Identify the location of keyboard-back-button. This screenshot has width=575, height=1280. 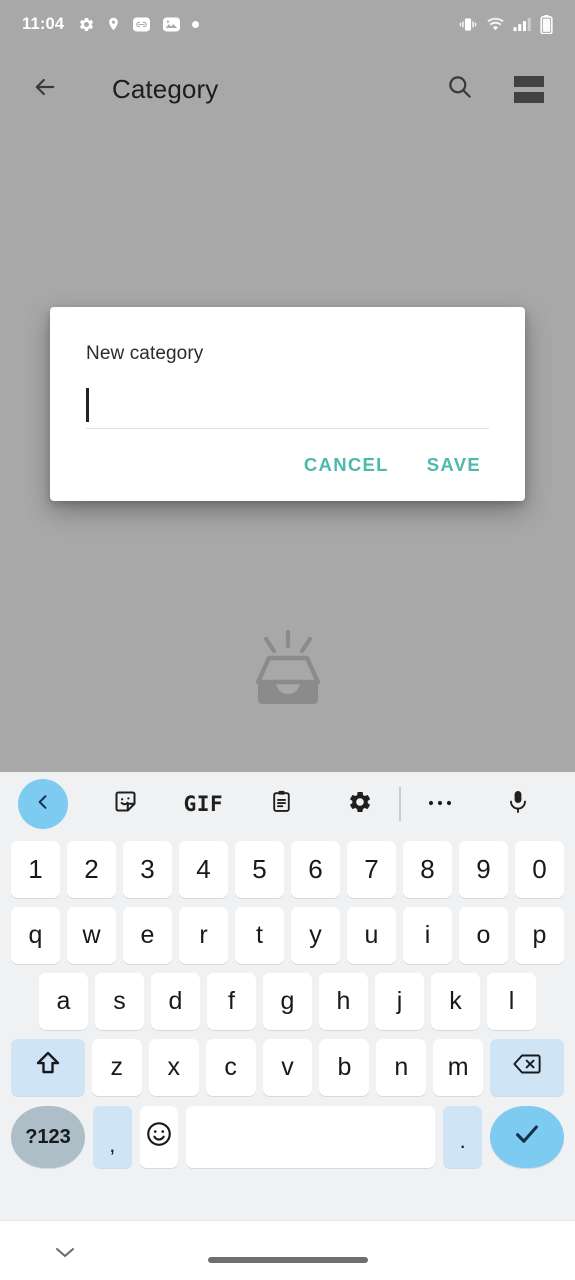
(43, 804).